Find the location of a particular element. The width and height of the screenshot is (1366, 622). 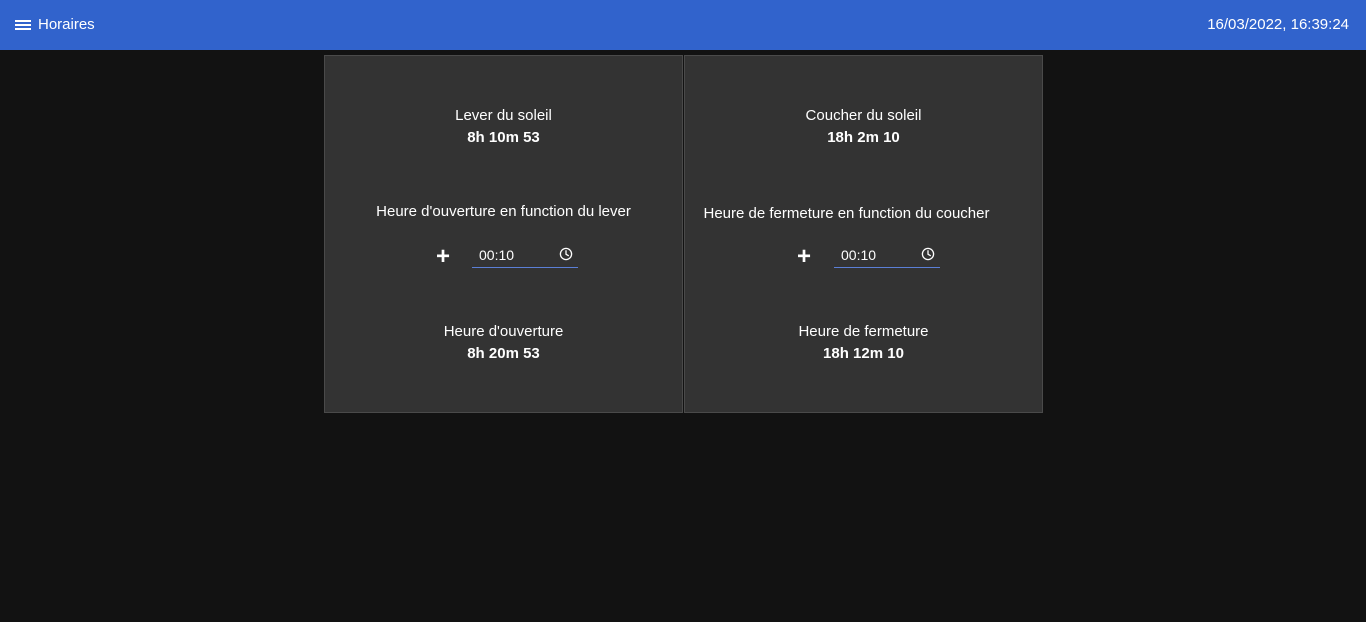

closing-offset-time-value: 00:10 is located at coordinates (859, 255).